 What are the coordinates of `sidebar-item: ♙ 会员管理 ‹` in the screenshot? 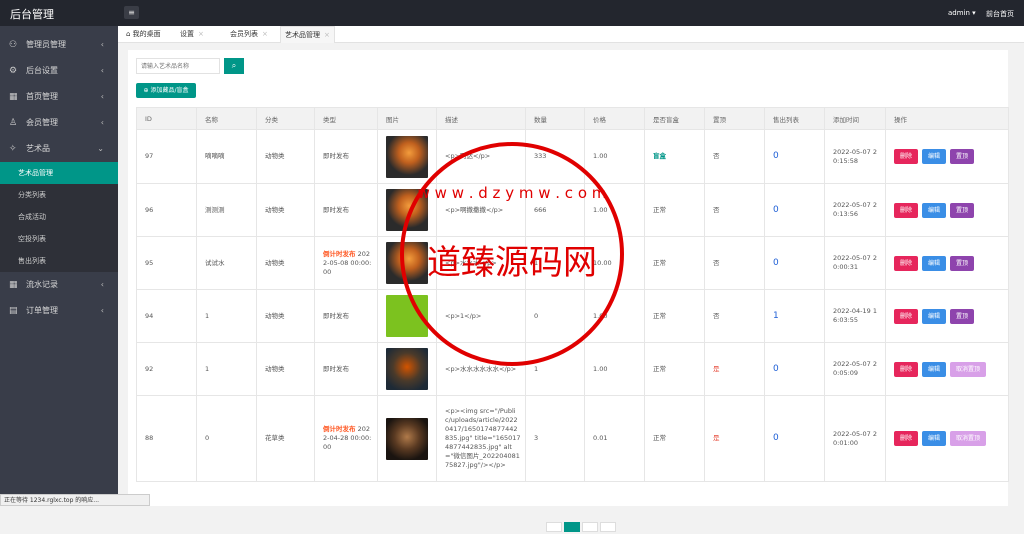 It's located at (59, 123).